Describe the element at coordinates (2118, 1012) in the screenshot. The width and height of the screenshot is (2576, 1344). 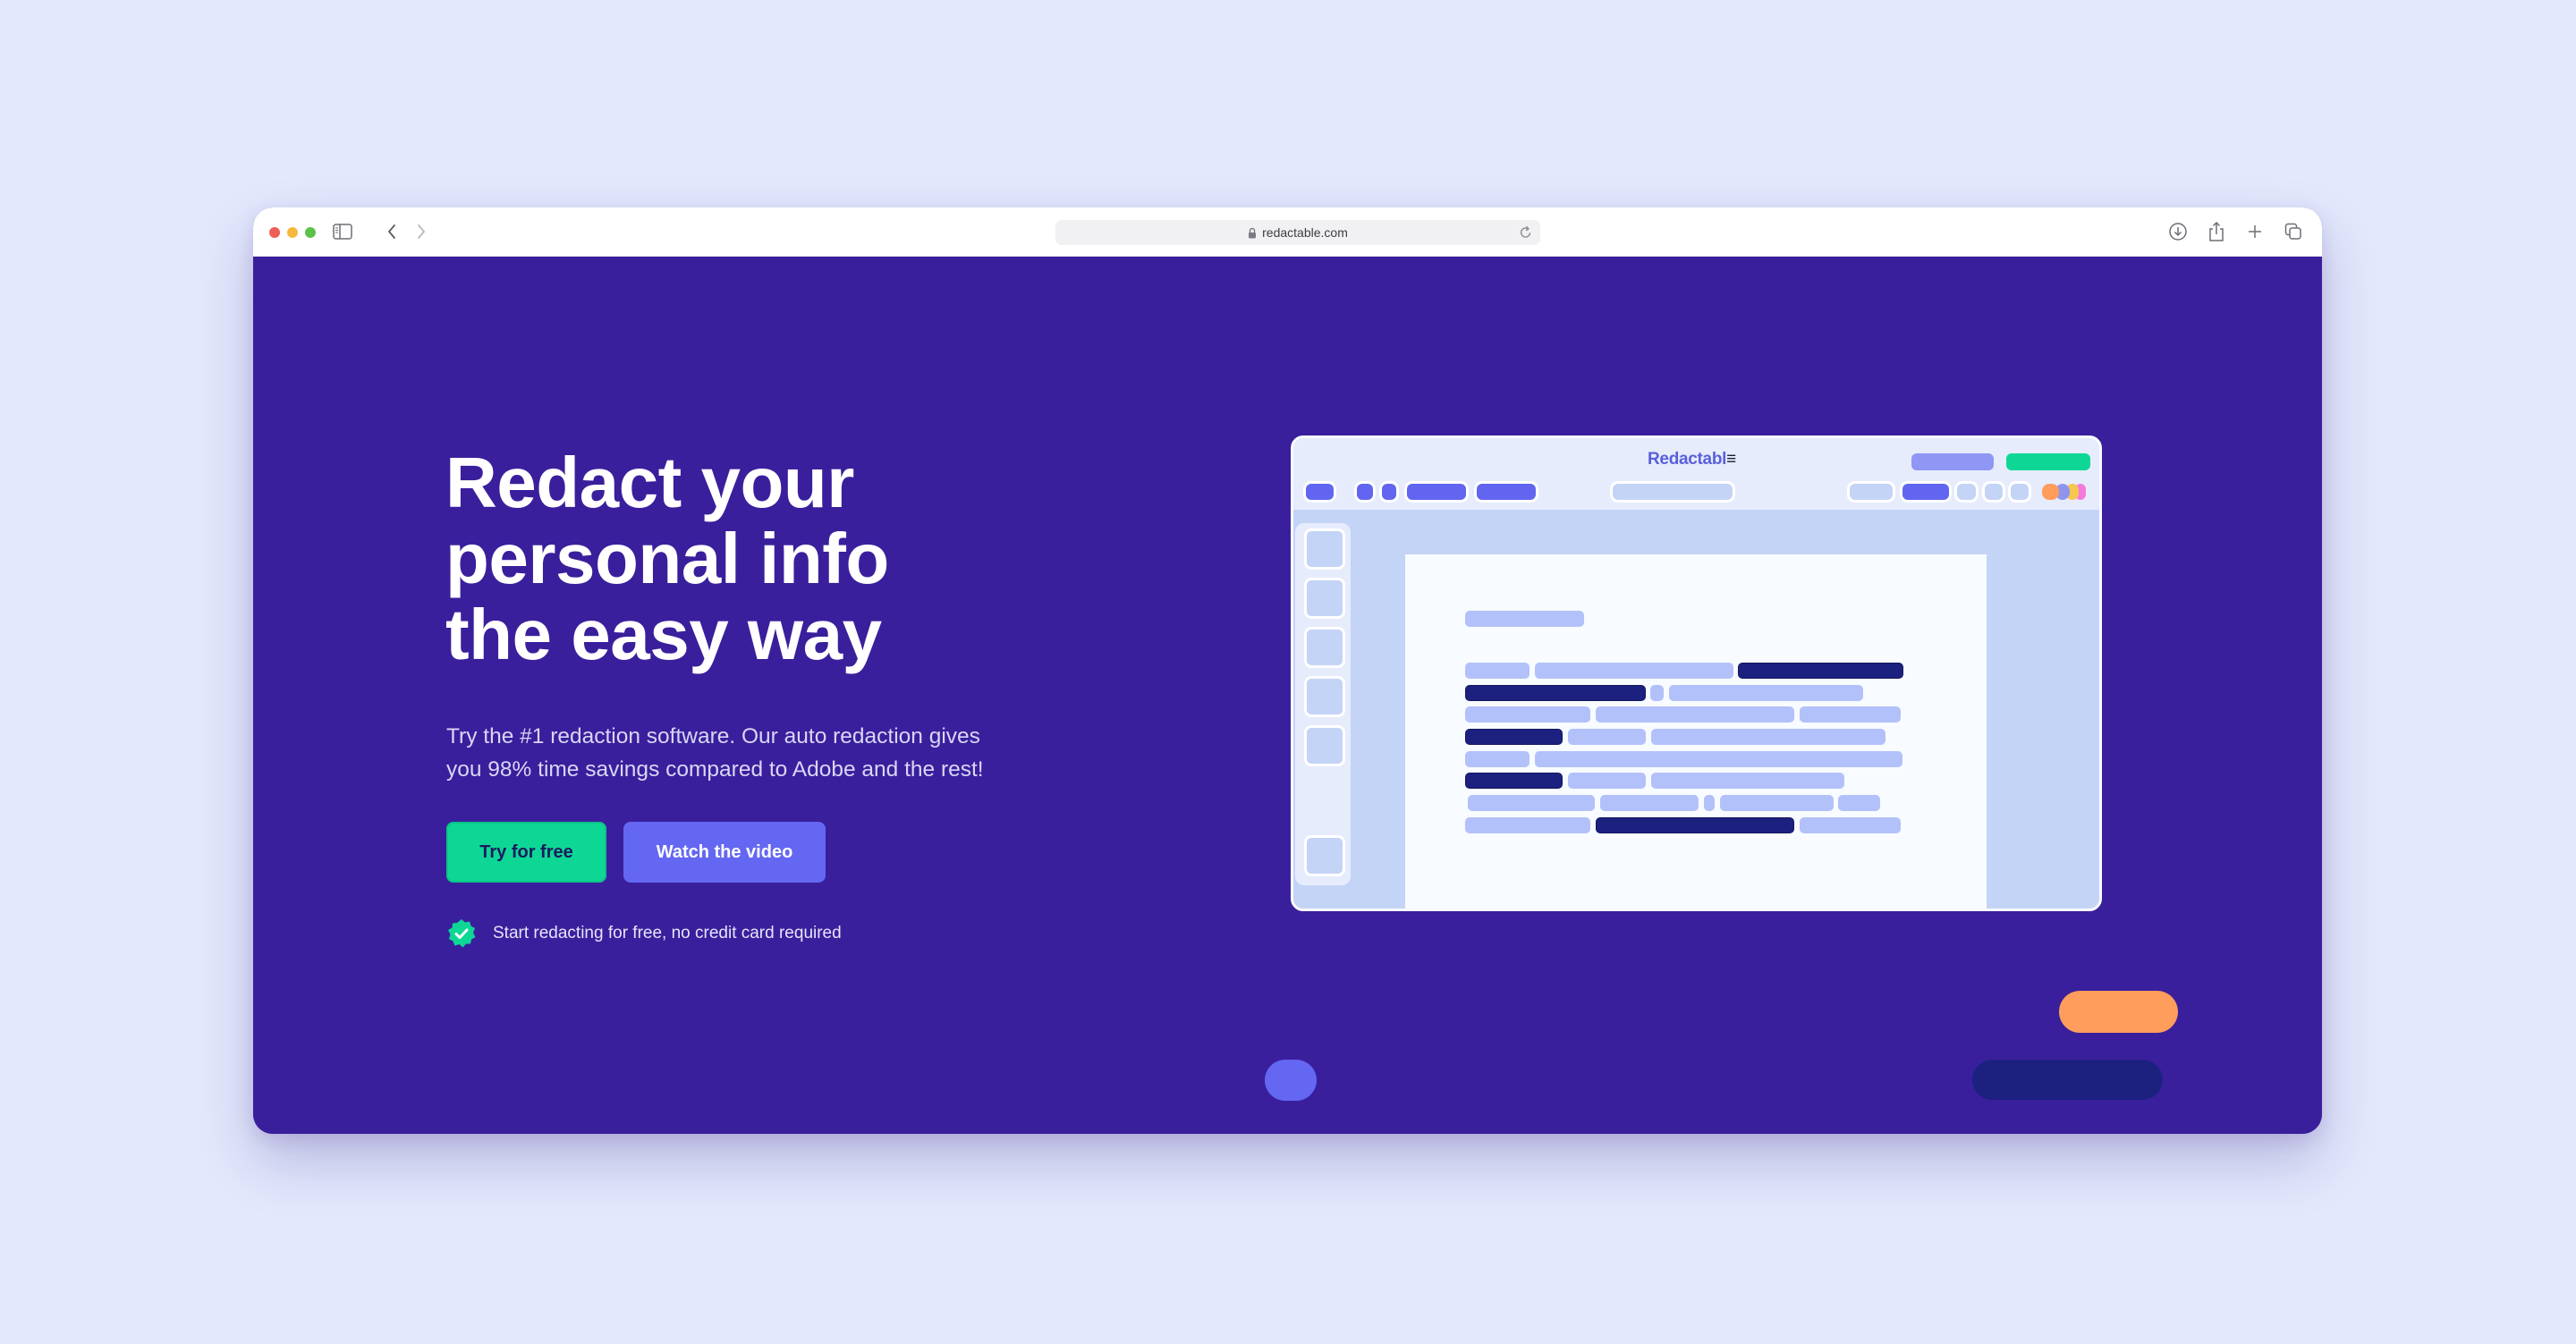
I see `decorative-orange-pill` at that location.